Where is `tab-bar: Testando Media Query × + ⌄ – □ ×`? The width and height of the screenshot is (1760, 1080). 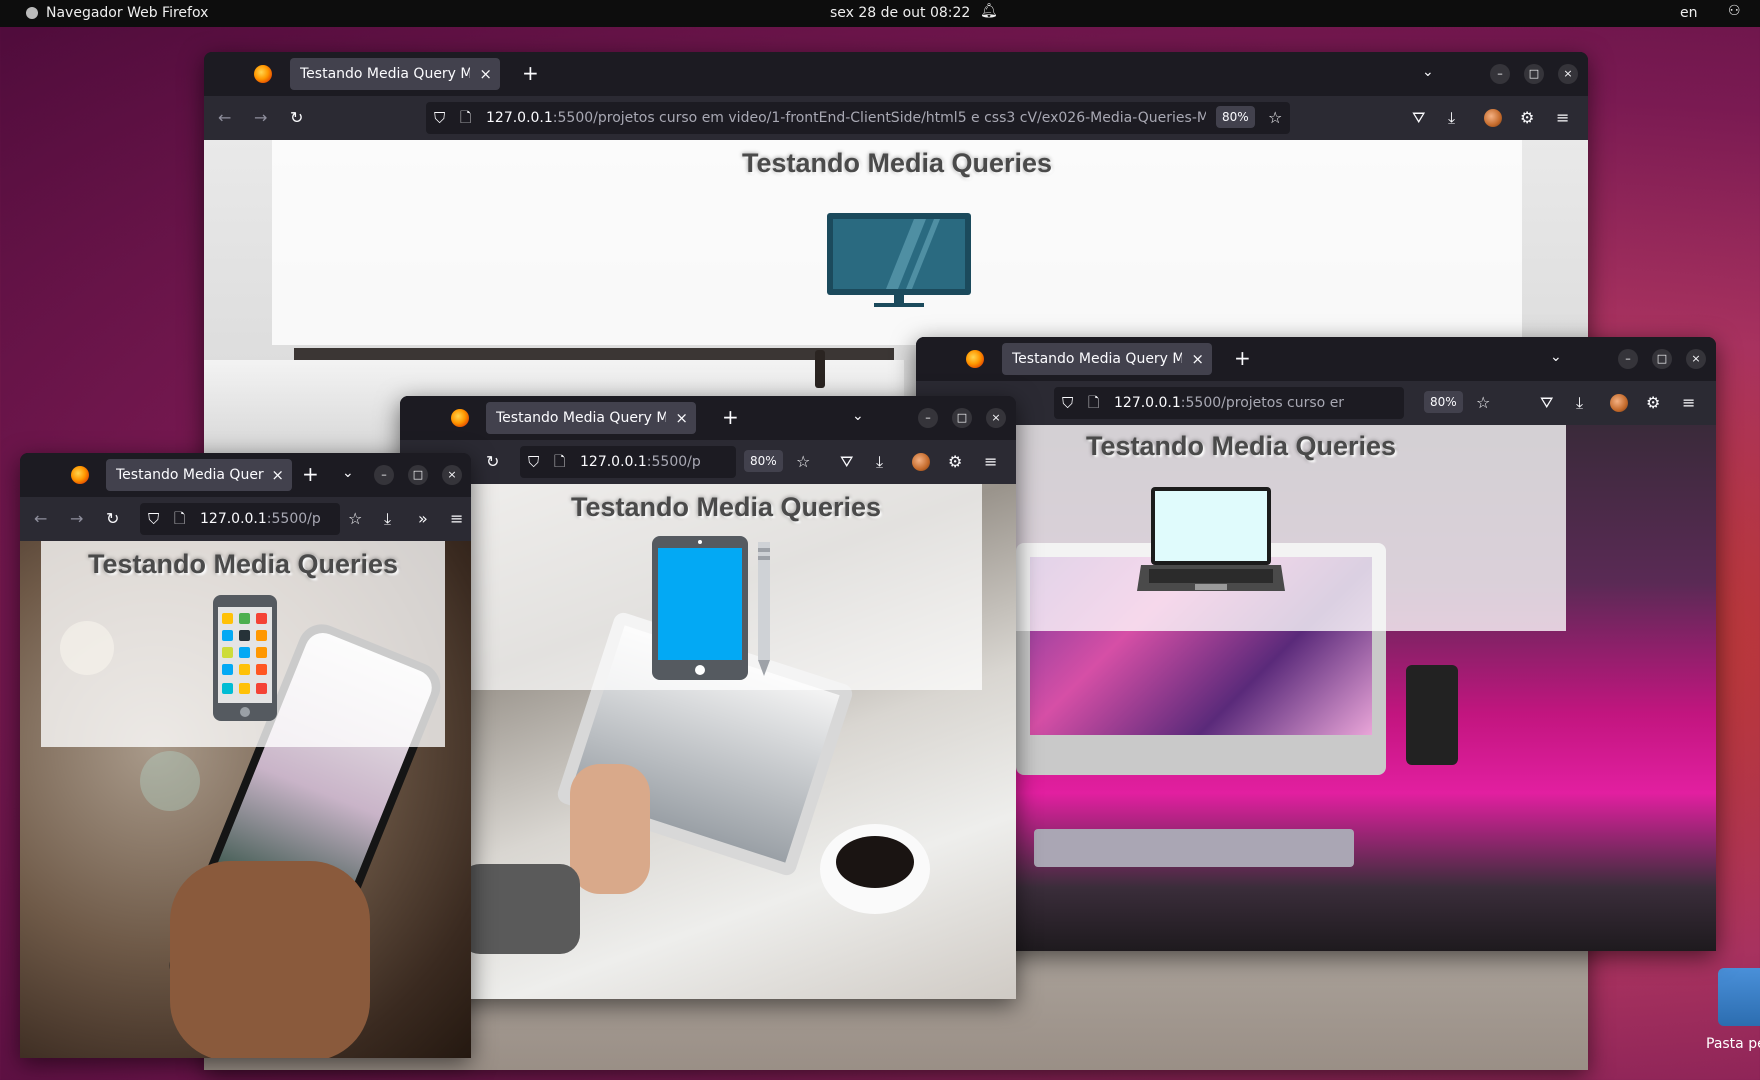
tab-bar: Testando Media Query × + ⌄ – □ × is located at coordinates (245, 475).